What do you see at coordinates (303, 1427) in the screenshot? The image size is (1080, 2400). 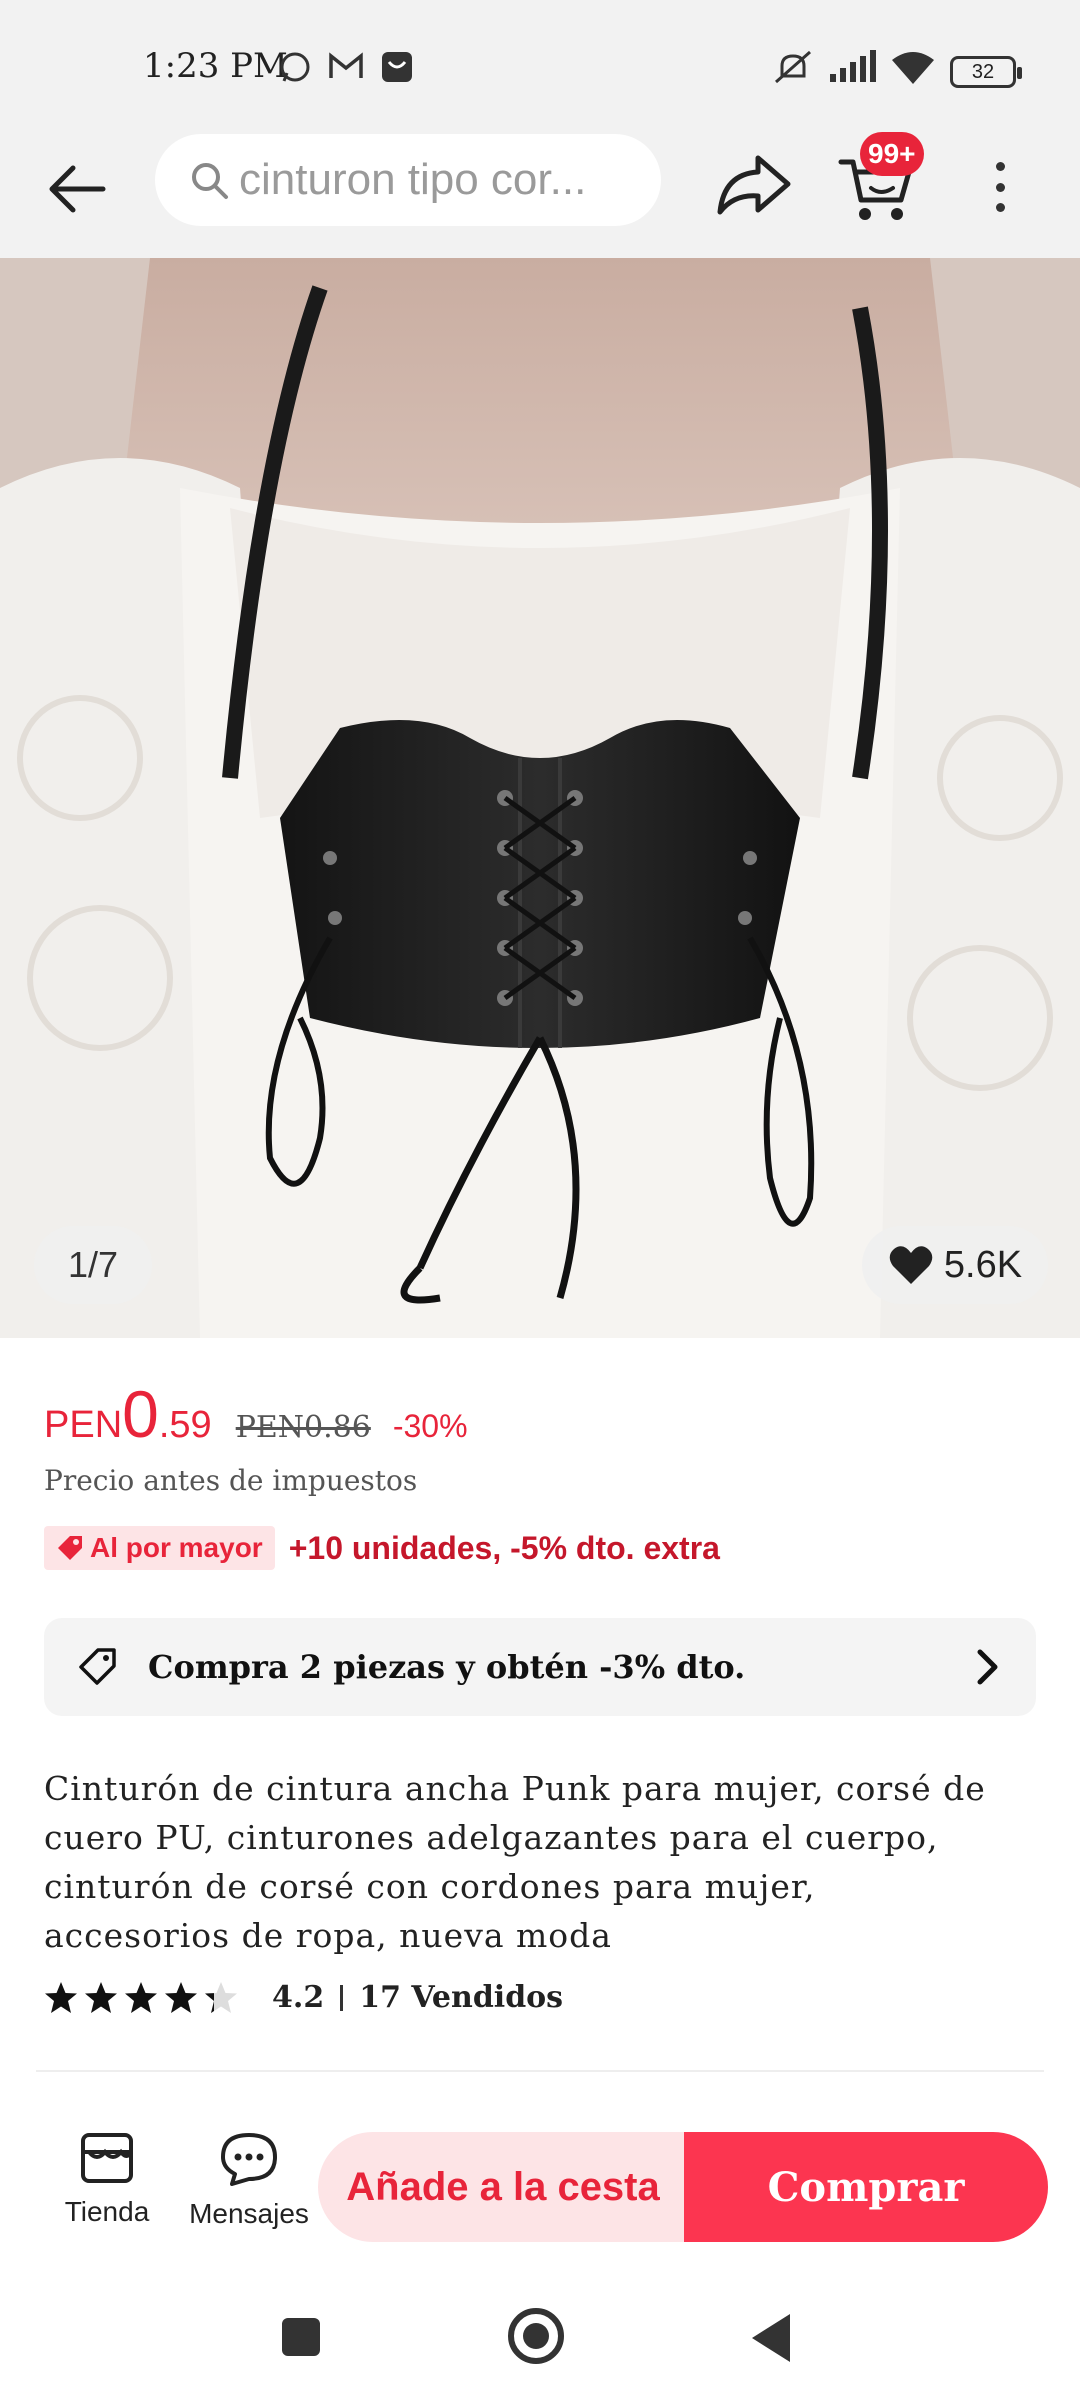 I see `original-price: PEN0.86` at bounding box center [303, 1427].